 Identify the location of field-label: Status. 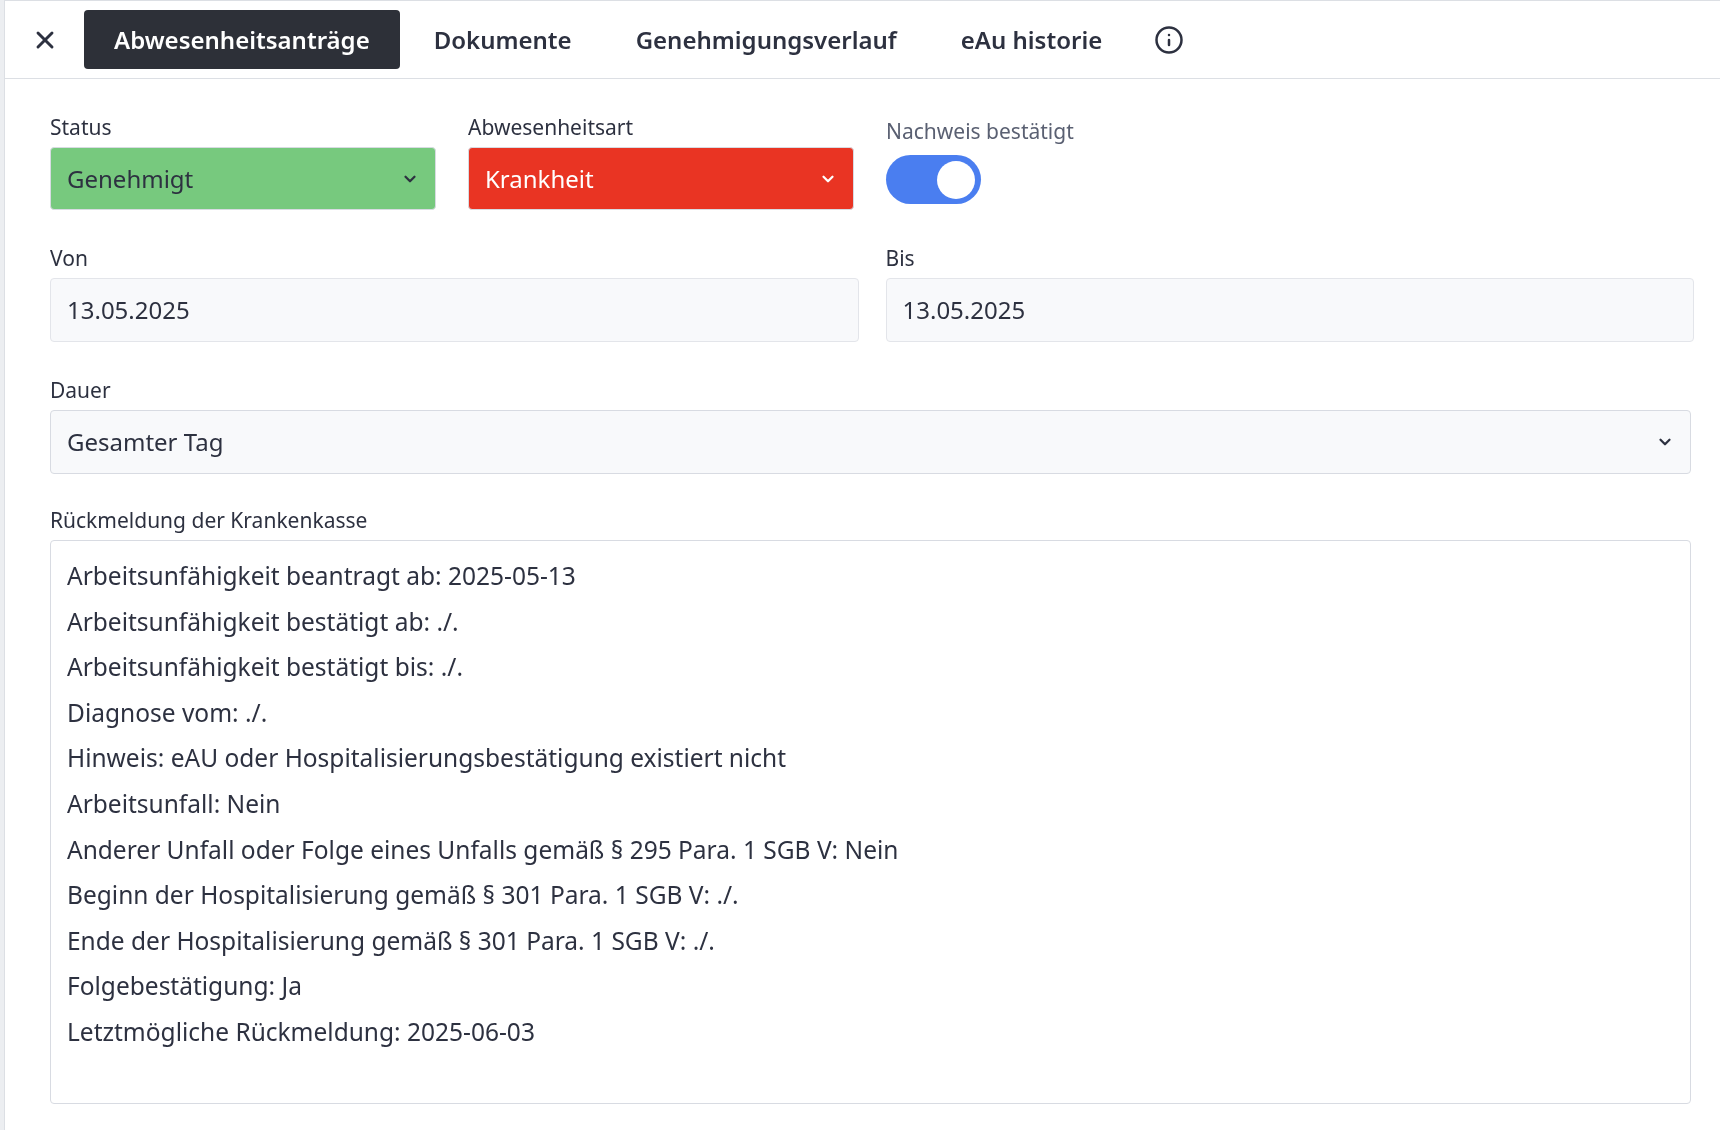
(81, 127).